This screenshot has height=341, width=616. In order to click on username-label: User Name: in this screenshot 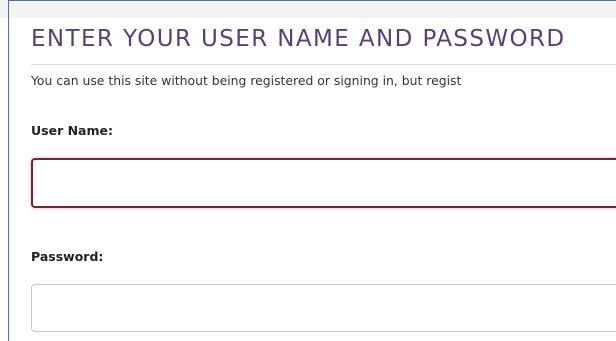, I will do `click(72, 130)`.